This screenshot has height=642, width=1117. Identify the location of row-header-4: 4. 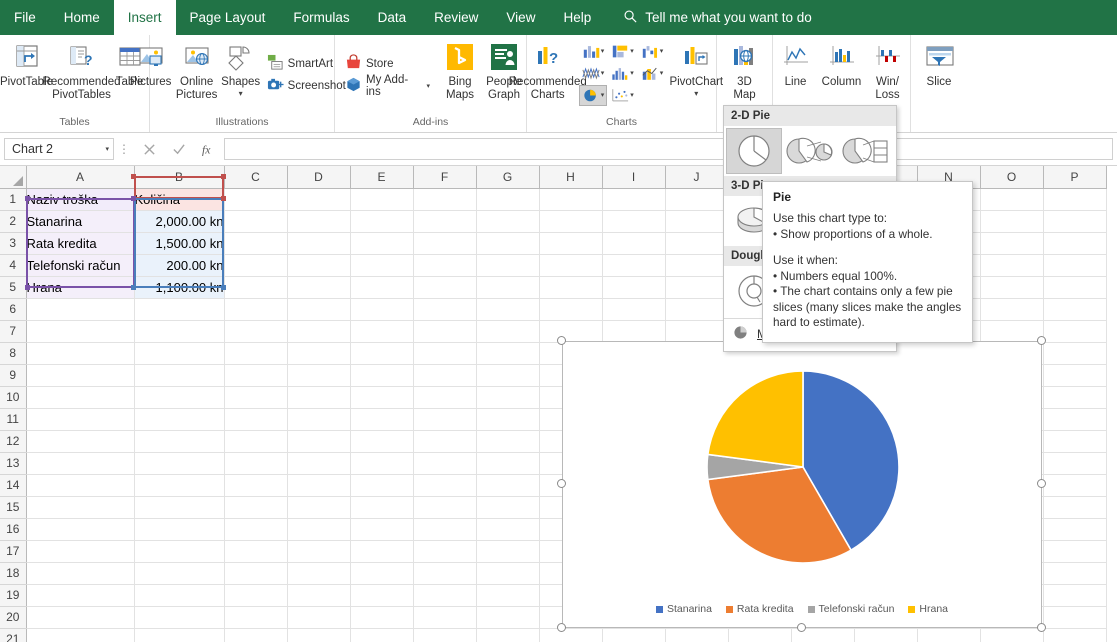
(13, 265).